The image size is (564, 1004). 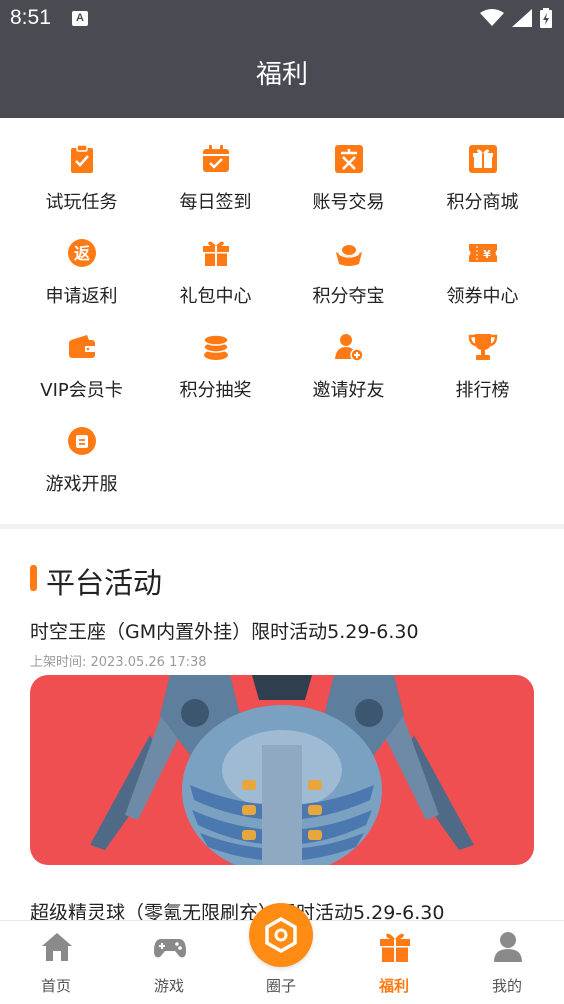 I want to click on menu-item-points-treasure: 积分夺宝, so click(x=348, y=259).